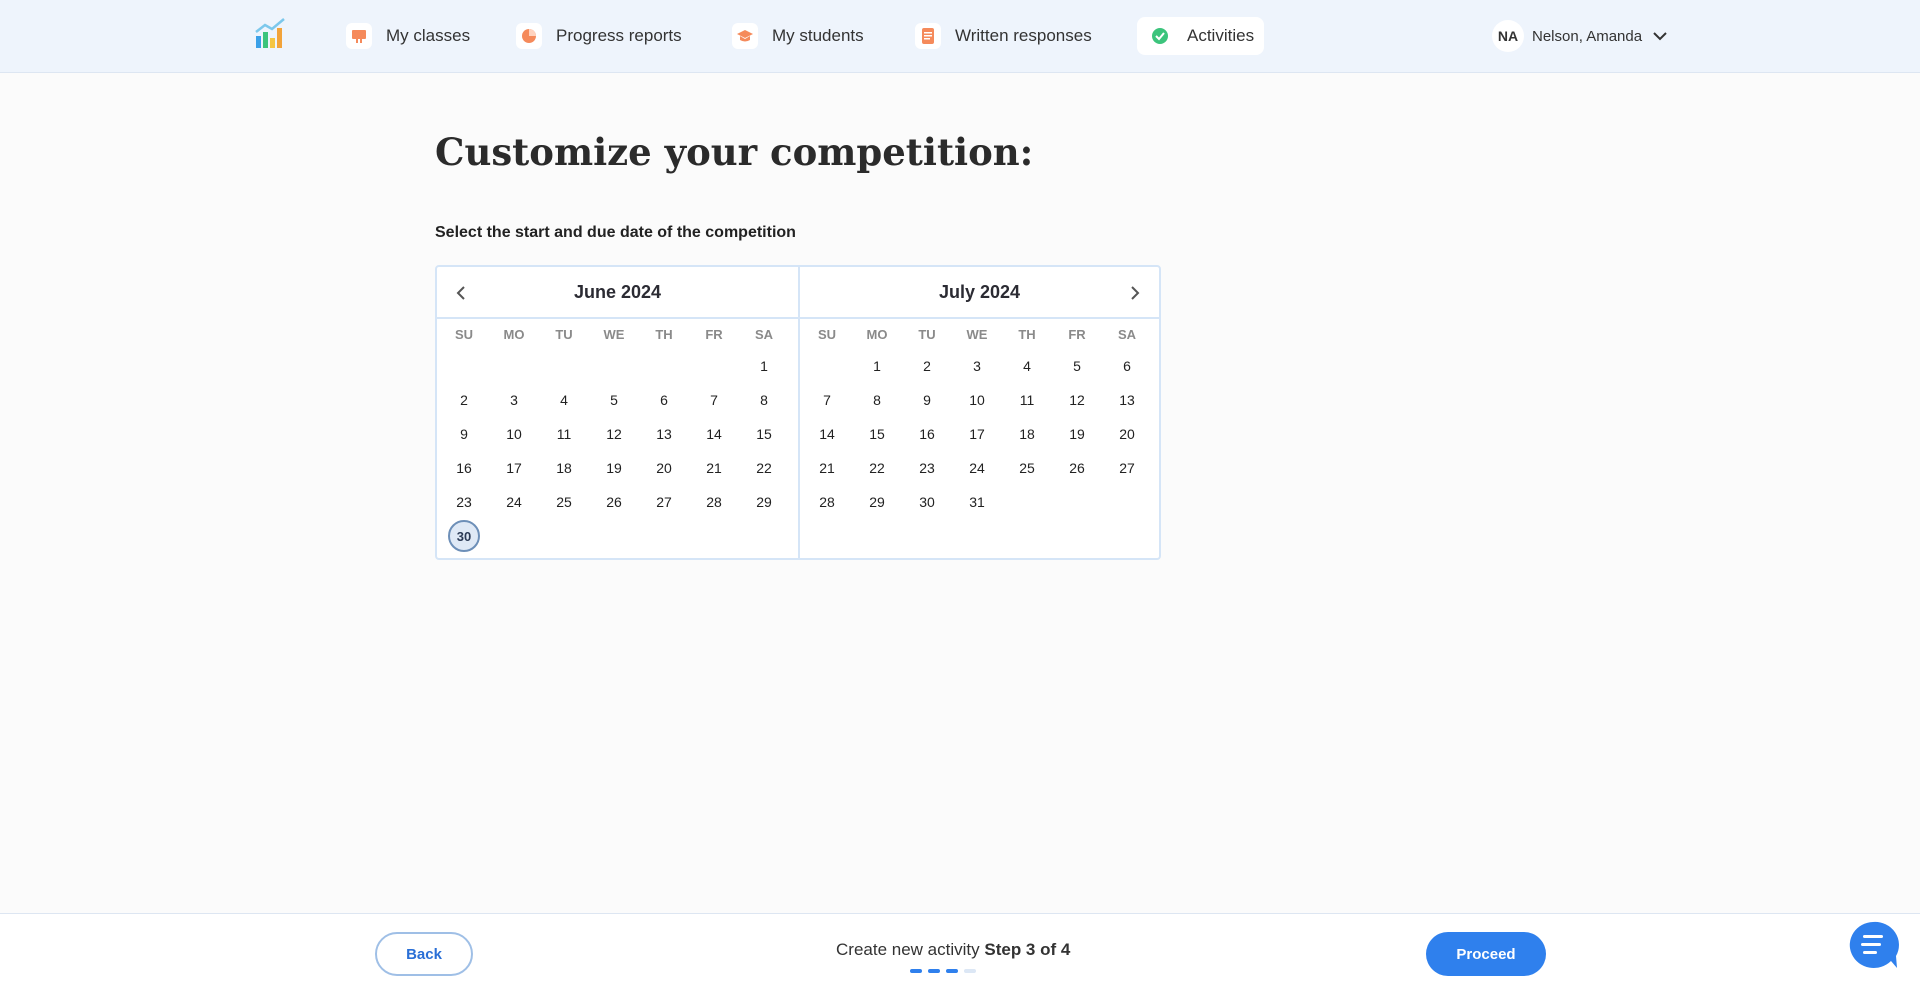 The height and width of the screenshot is (993, 1920). I want to click on nav-label: Activities, so click(1221, 35).